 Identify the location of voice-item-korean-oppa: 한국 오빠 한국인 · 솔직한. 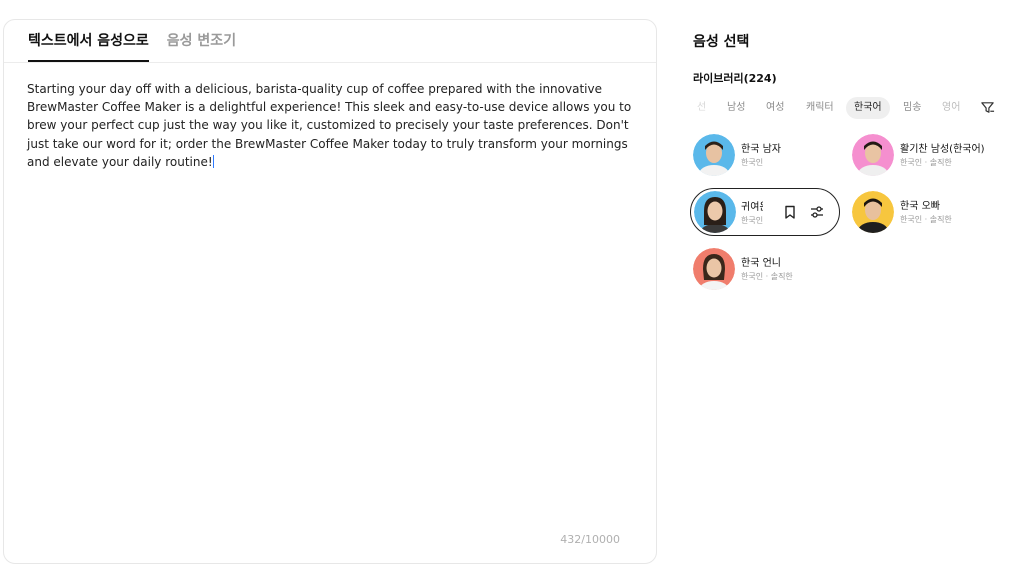
(922, 213).